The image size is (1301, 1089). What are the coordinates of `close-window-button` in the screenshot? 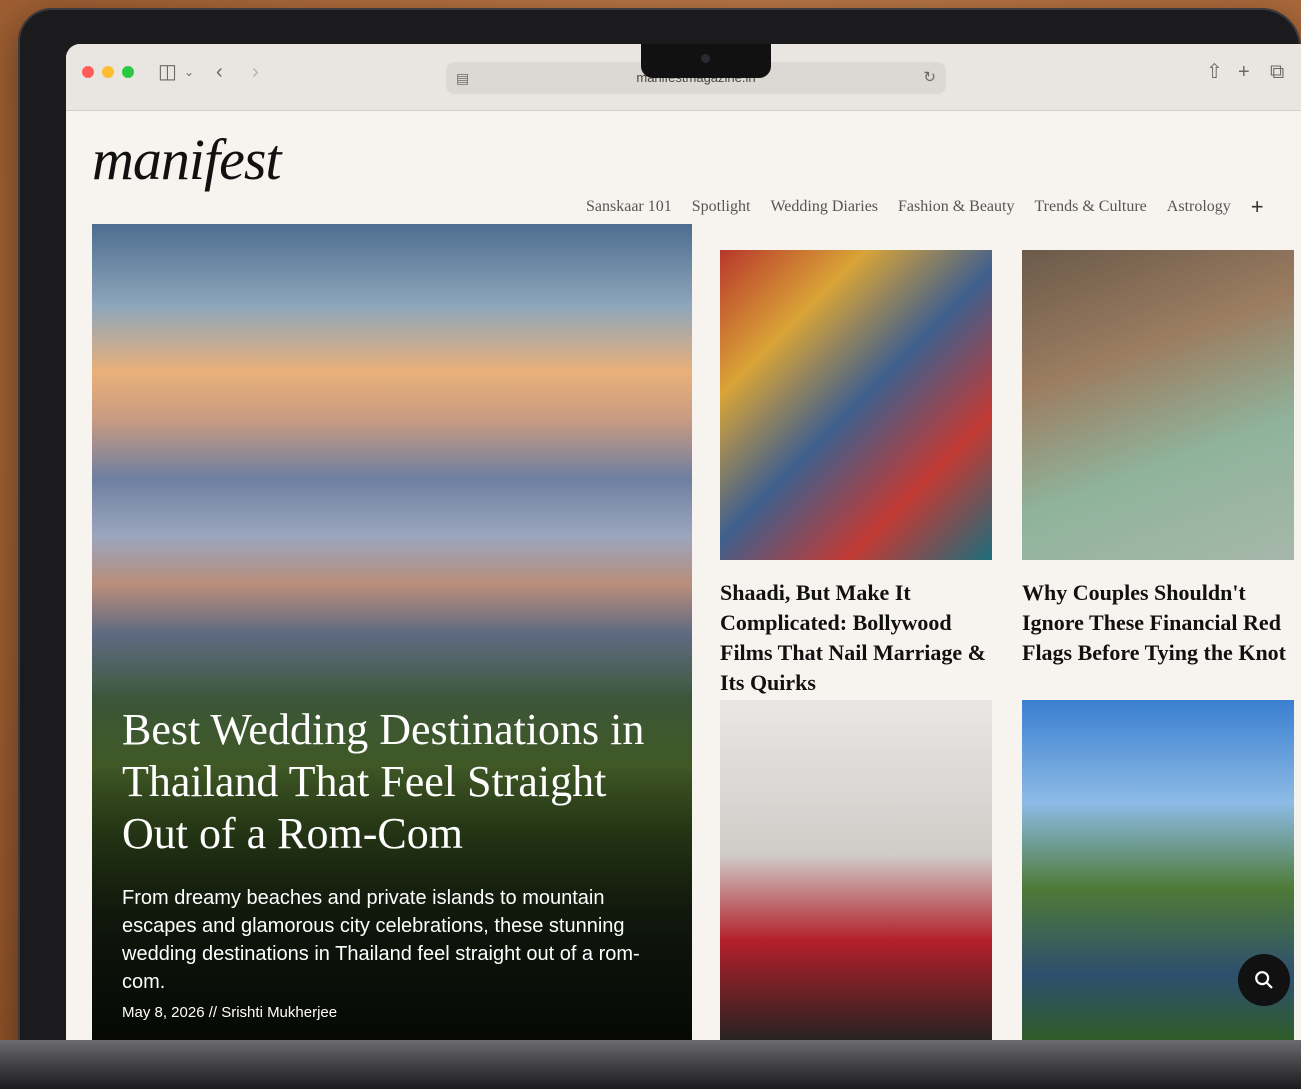 It's located at (88, 72).